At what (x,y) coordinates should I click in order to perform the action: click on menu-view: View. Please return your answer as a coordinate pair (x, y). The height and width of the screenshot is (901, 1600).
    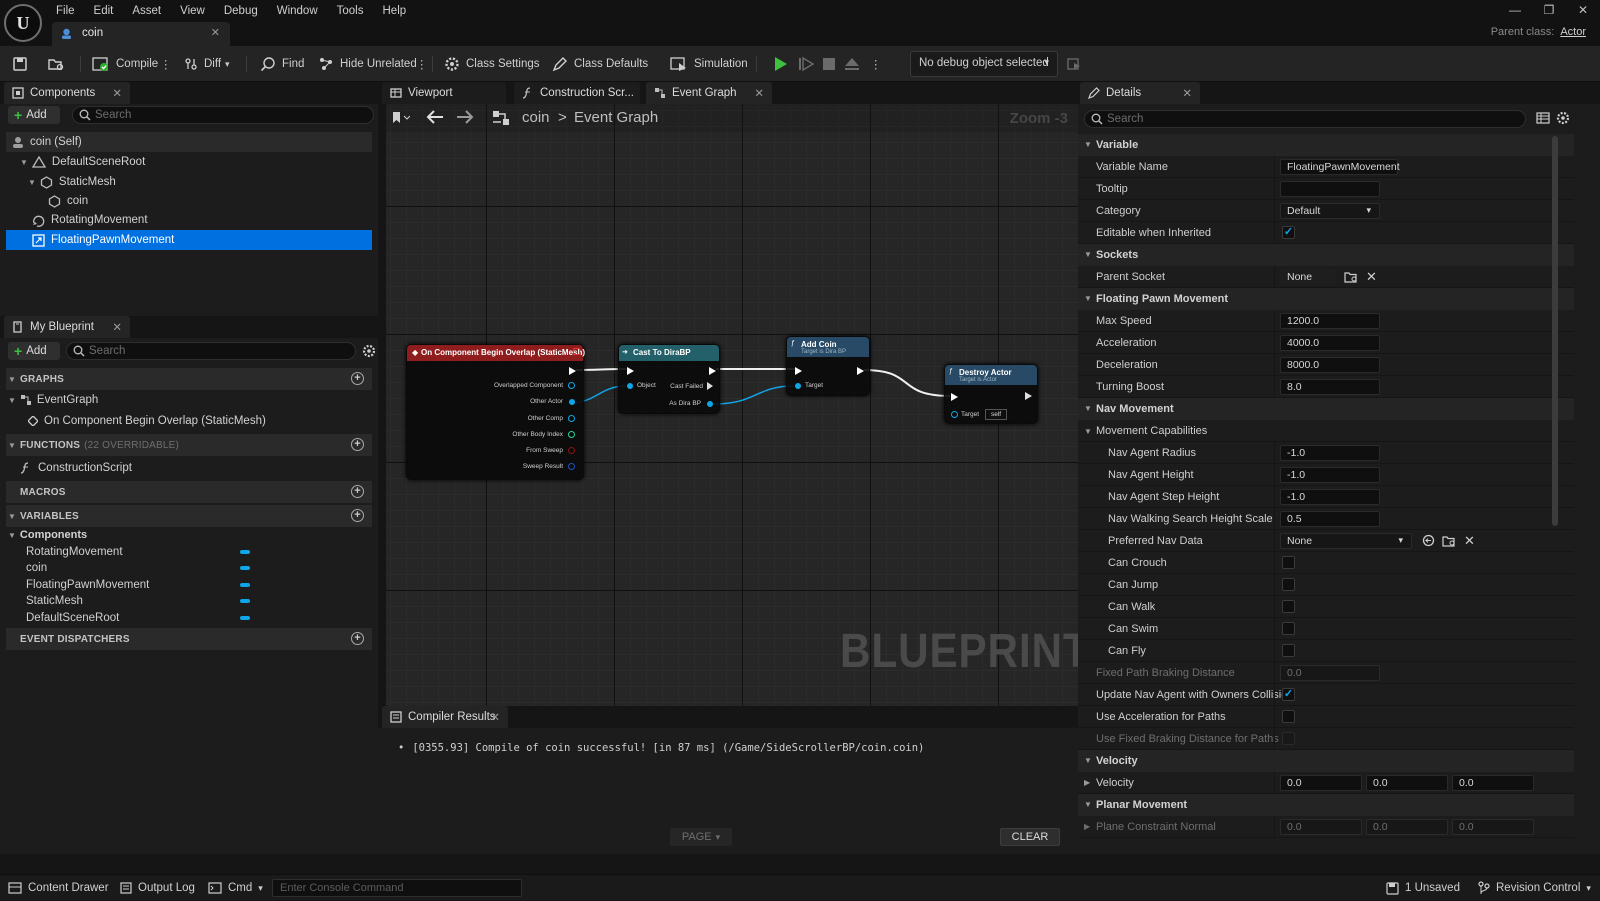
    Looking at the image, I should click on (192, 11).